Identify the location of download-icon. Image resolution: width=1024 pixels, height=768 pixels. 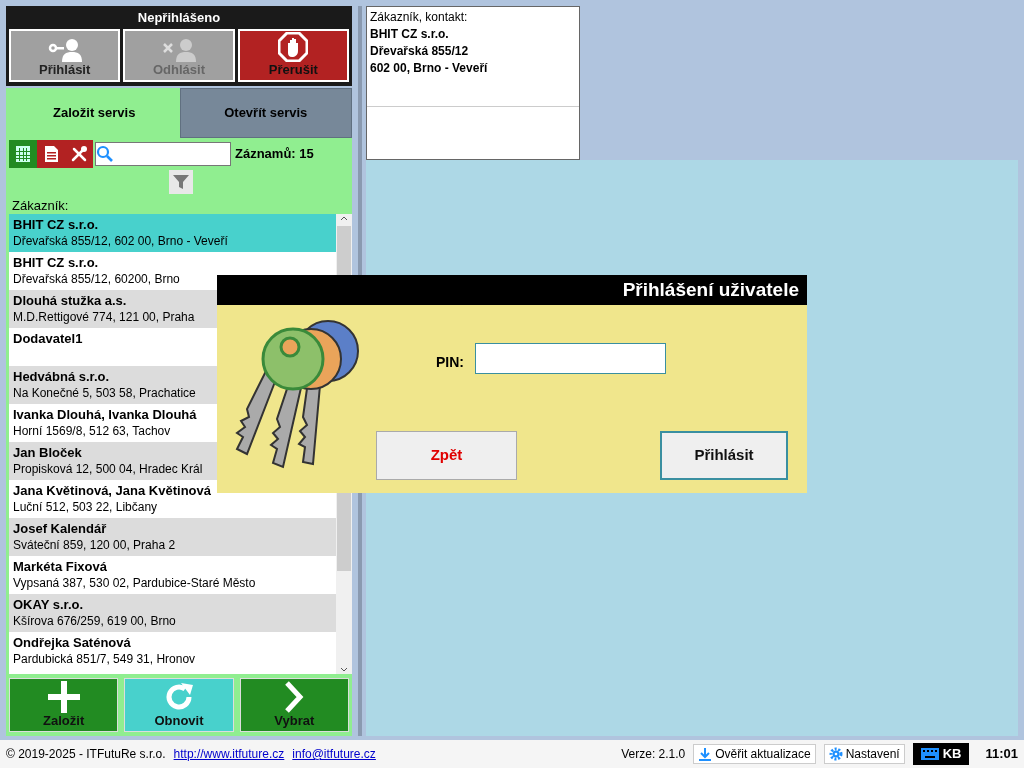
(705, 754).